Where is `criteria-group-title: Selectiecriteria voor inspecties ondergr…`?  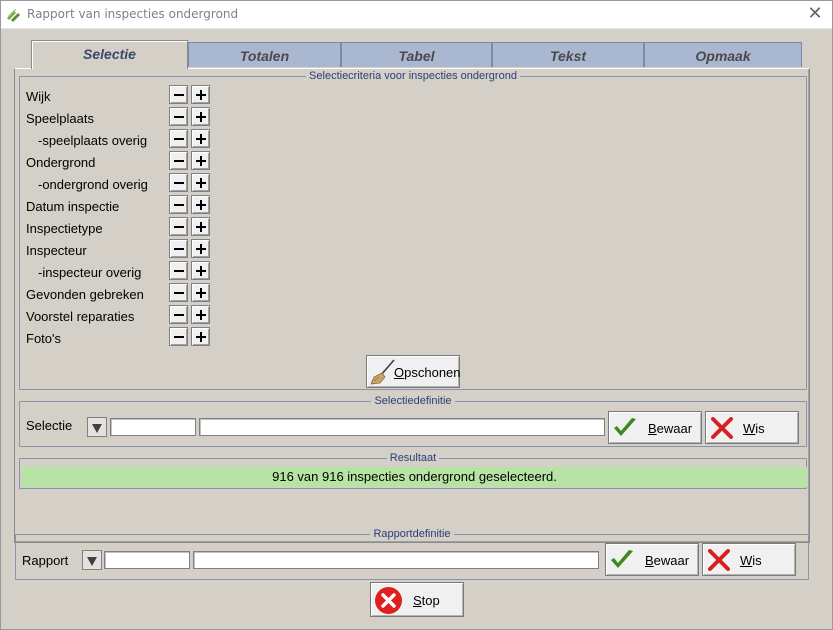 criteria-group-title: Selectiecriteria voor inspecties ondergr… is located at coordinates (413, 76).